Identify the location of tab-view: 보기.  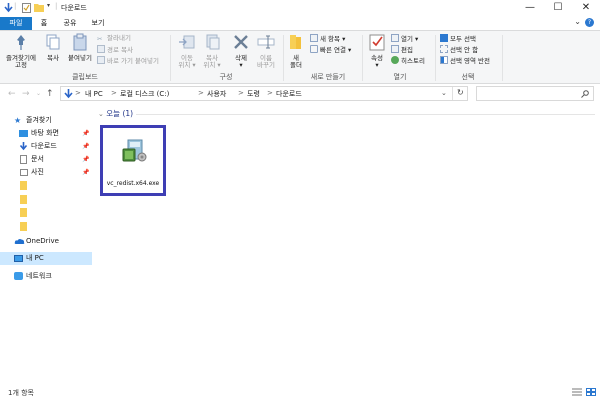
(98, 23).